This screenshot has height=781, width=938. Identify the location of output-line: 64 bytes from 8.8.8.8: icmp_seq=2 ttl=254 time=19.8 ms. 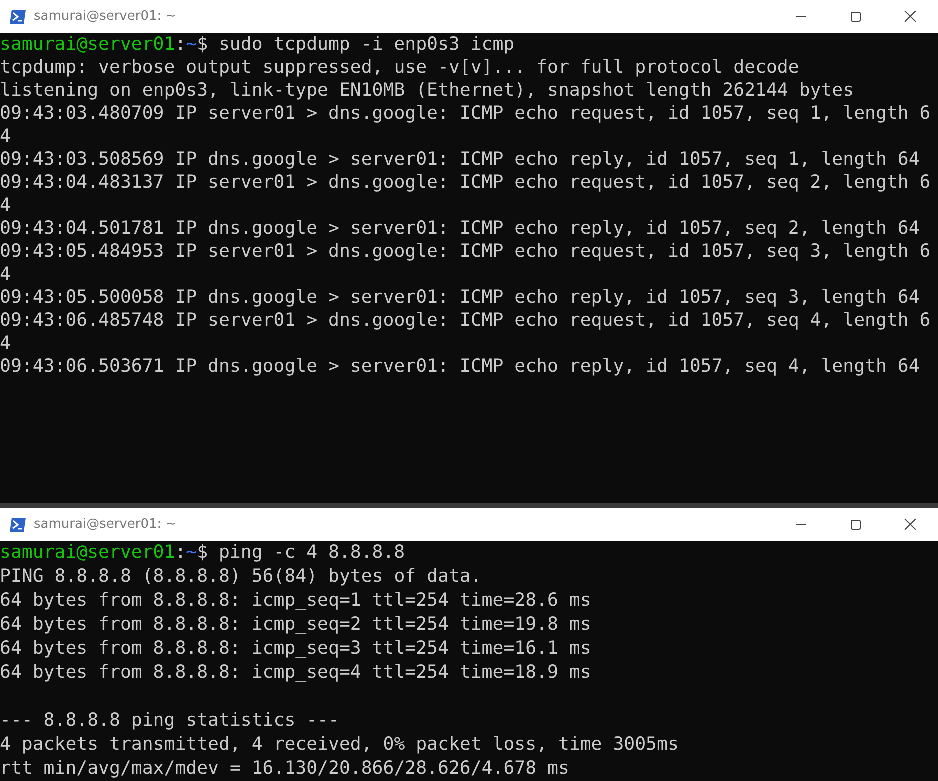
(296, 624).